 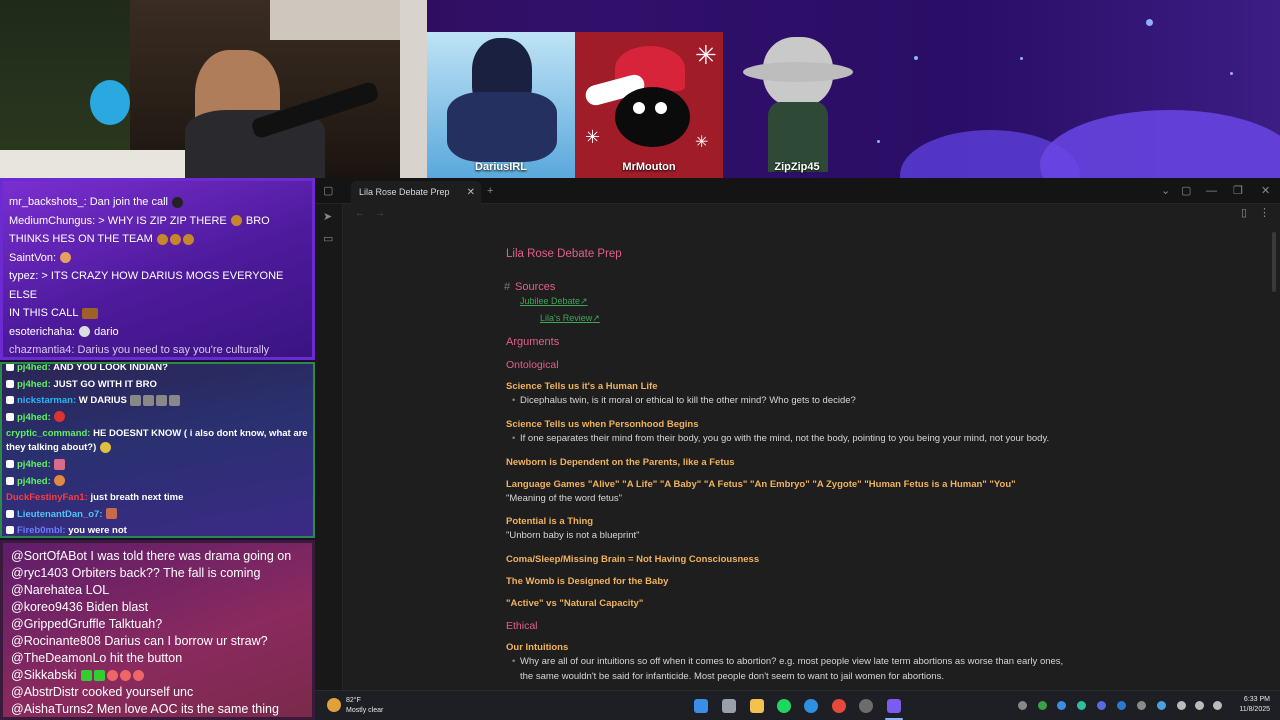 What do you see at coordinates (157, 418) in the screenshot?
I see `chat-message: pj4hed:` at bounding box center [157, 418].